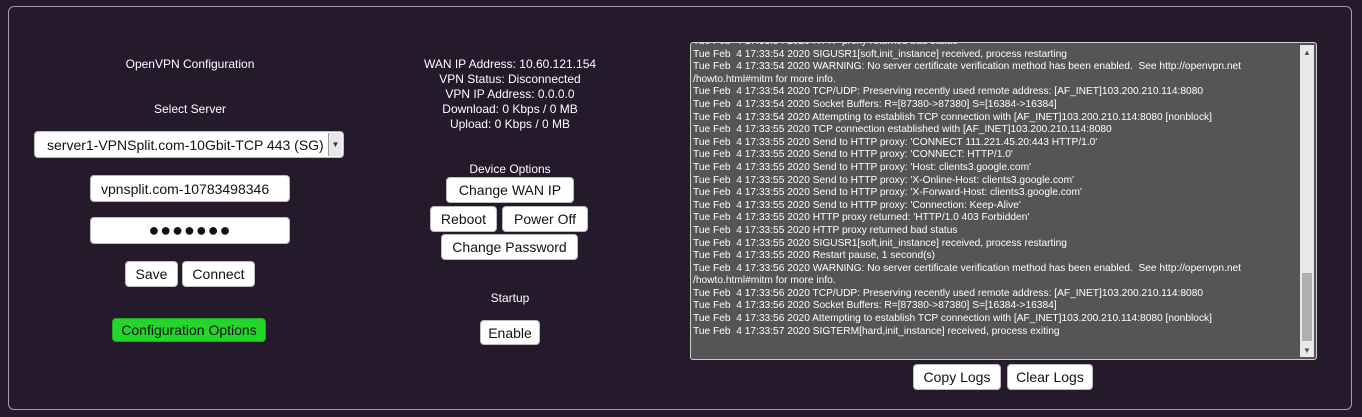 Image resolution: width=1362 pixels, height=417 pixels. I want to click on power-off-button: Power Off, so click(545, 219).